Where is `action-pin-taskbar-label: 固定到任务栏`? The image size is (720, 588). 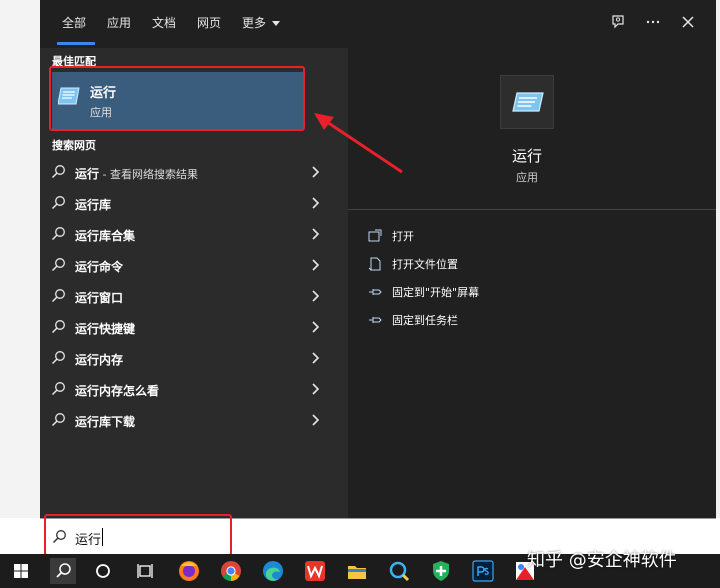
action-pin-taskbar-label: 固定到任务栏 is located at coordinates (425, 320).